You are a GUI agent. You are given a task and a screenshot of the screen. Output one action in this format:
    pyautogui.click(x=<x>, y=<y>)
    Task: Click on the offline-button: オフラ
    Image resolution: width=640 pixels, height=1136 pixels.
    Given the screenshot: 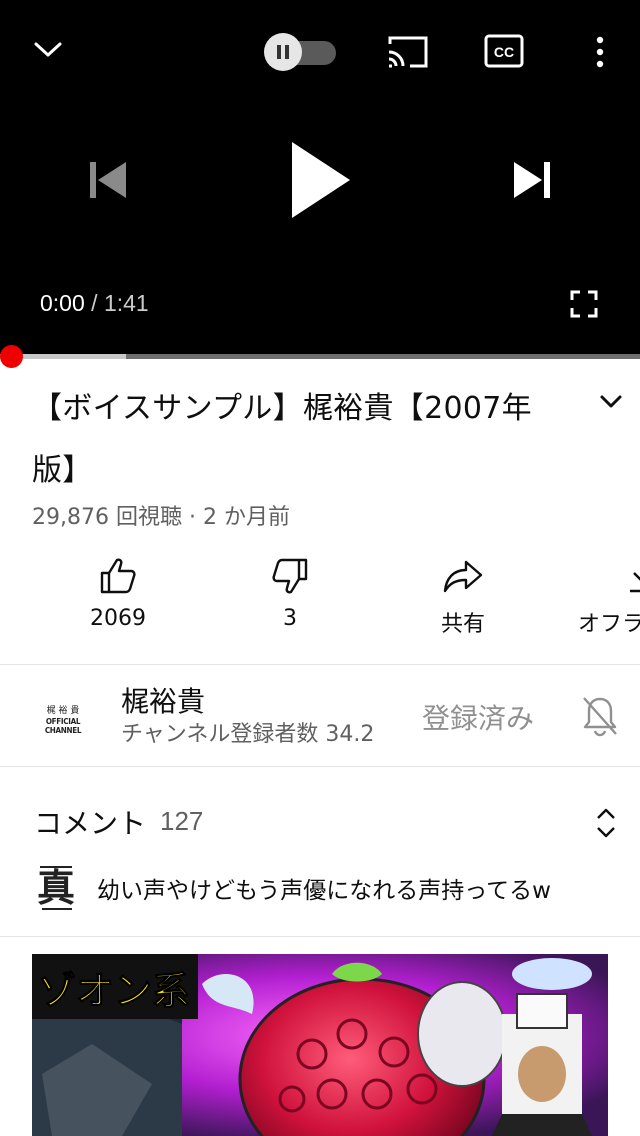 What is the action you would take?
    pyautogui.click(x=606, y=598)
    